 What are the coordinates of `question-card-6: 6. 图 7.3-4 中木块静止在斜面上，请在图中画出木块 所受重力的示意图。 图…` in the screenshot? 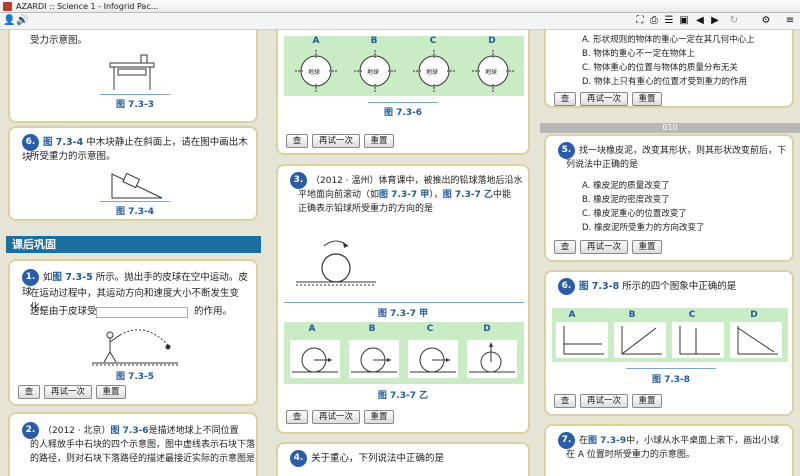 It's located at (133, 173).